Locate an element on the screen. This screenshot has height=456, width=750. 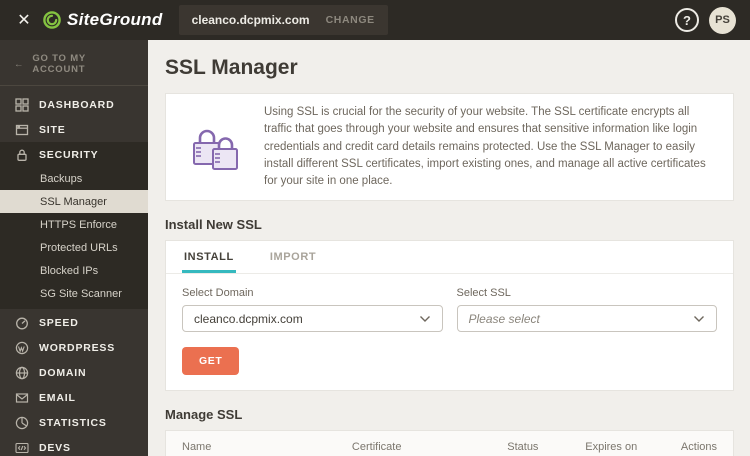
sidebar-item-statistics: STATISTICS is located at coordinates (74, 422).